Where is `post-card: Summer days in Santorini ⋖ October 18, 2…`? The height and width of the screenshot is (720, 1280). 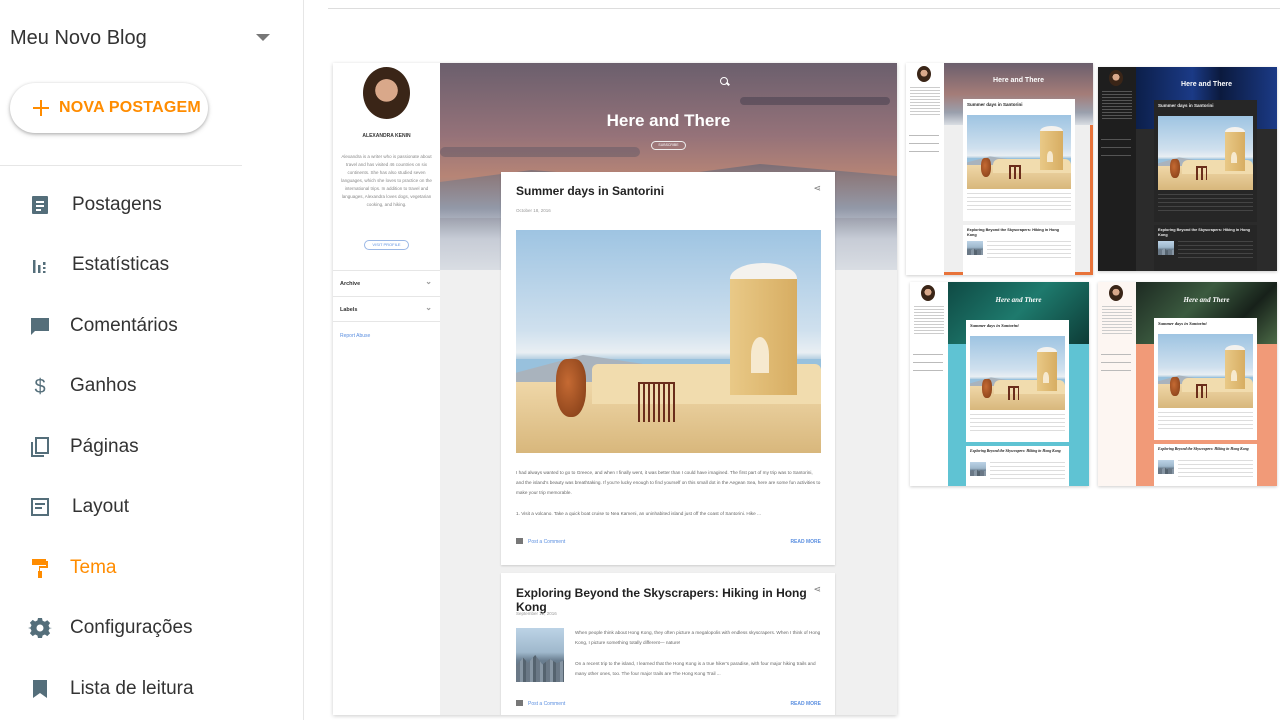 post-card: Summer days in Santorini ⋖ October 18, 2… is located at coordinates (668, 368).